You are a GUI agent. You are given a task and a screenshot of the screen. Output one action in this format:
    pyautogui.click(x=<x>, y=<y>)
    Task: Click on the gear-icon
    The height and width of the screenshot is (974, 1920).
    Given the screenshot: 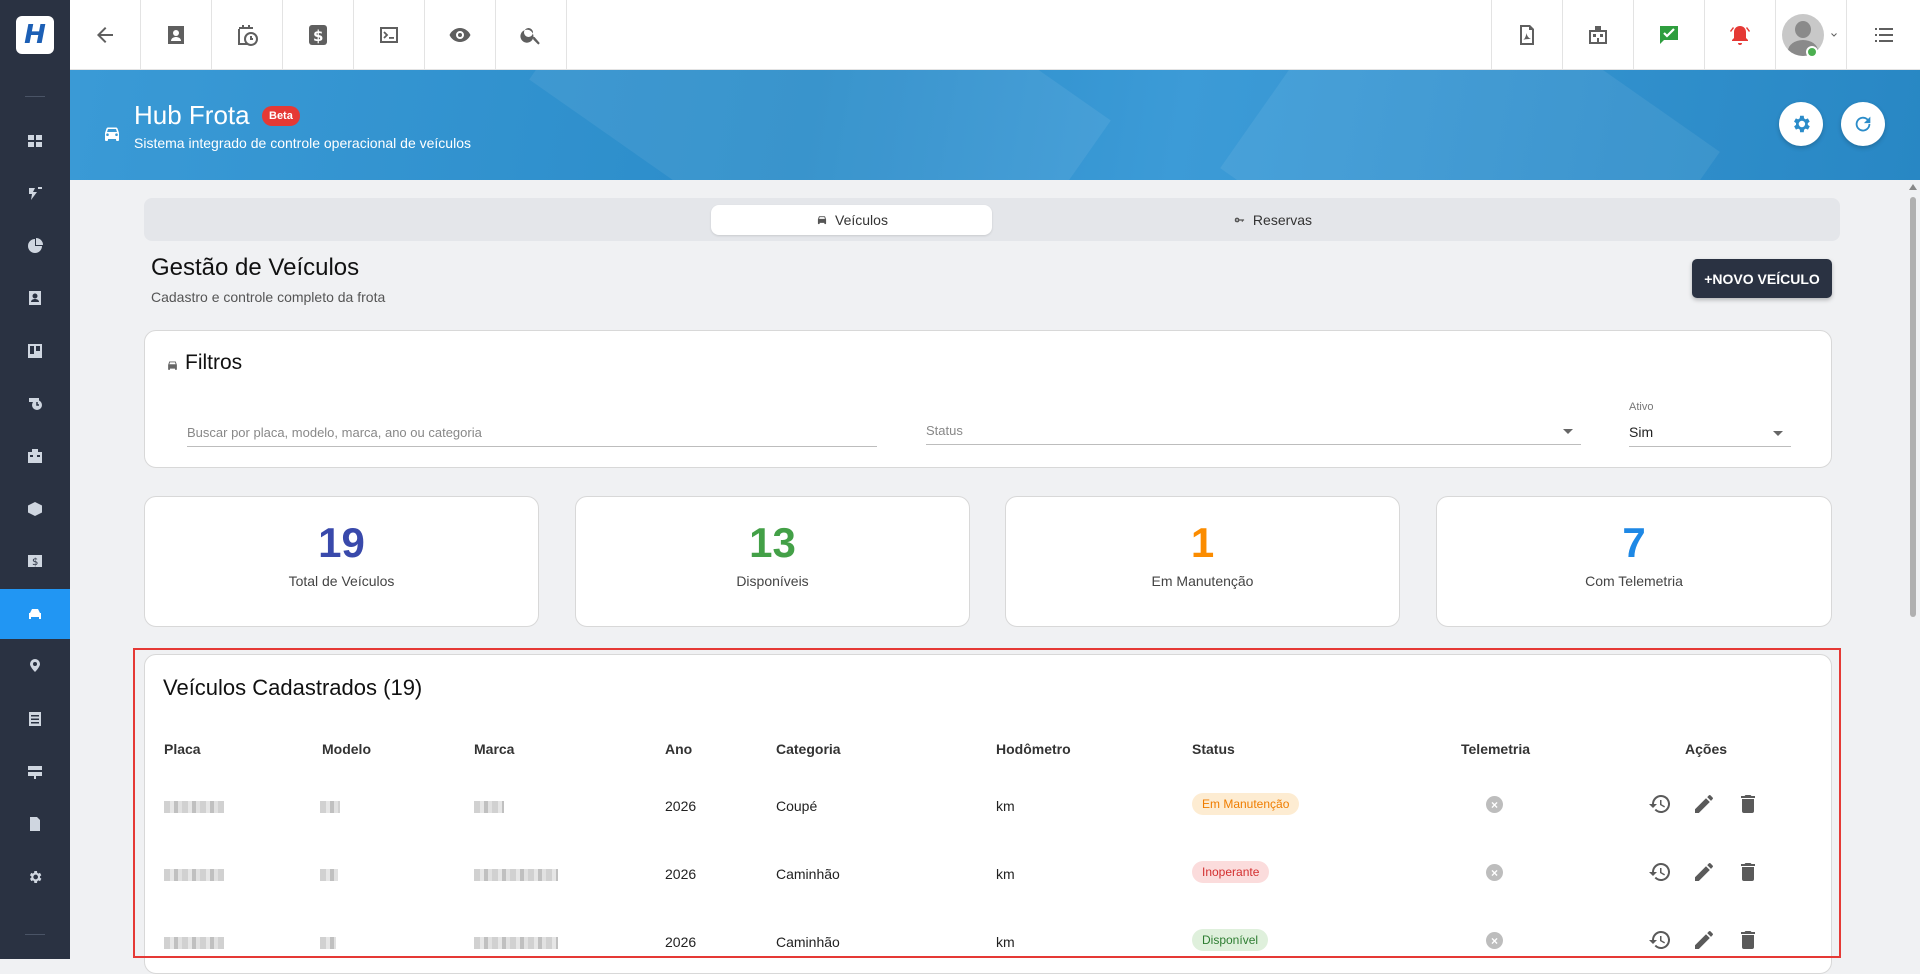 What is the action you would take?
    pyautogui.click(x=1802, y=124)
    